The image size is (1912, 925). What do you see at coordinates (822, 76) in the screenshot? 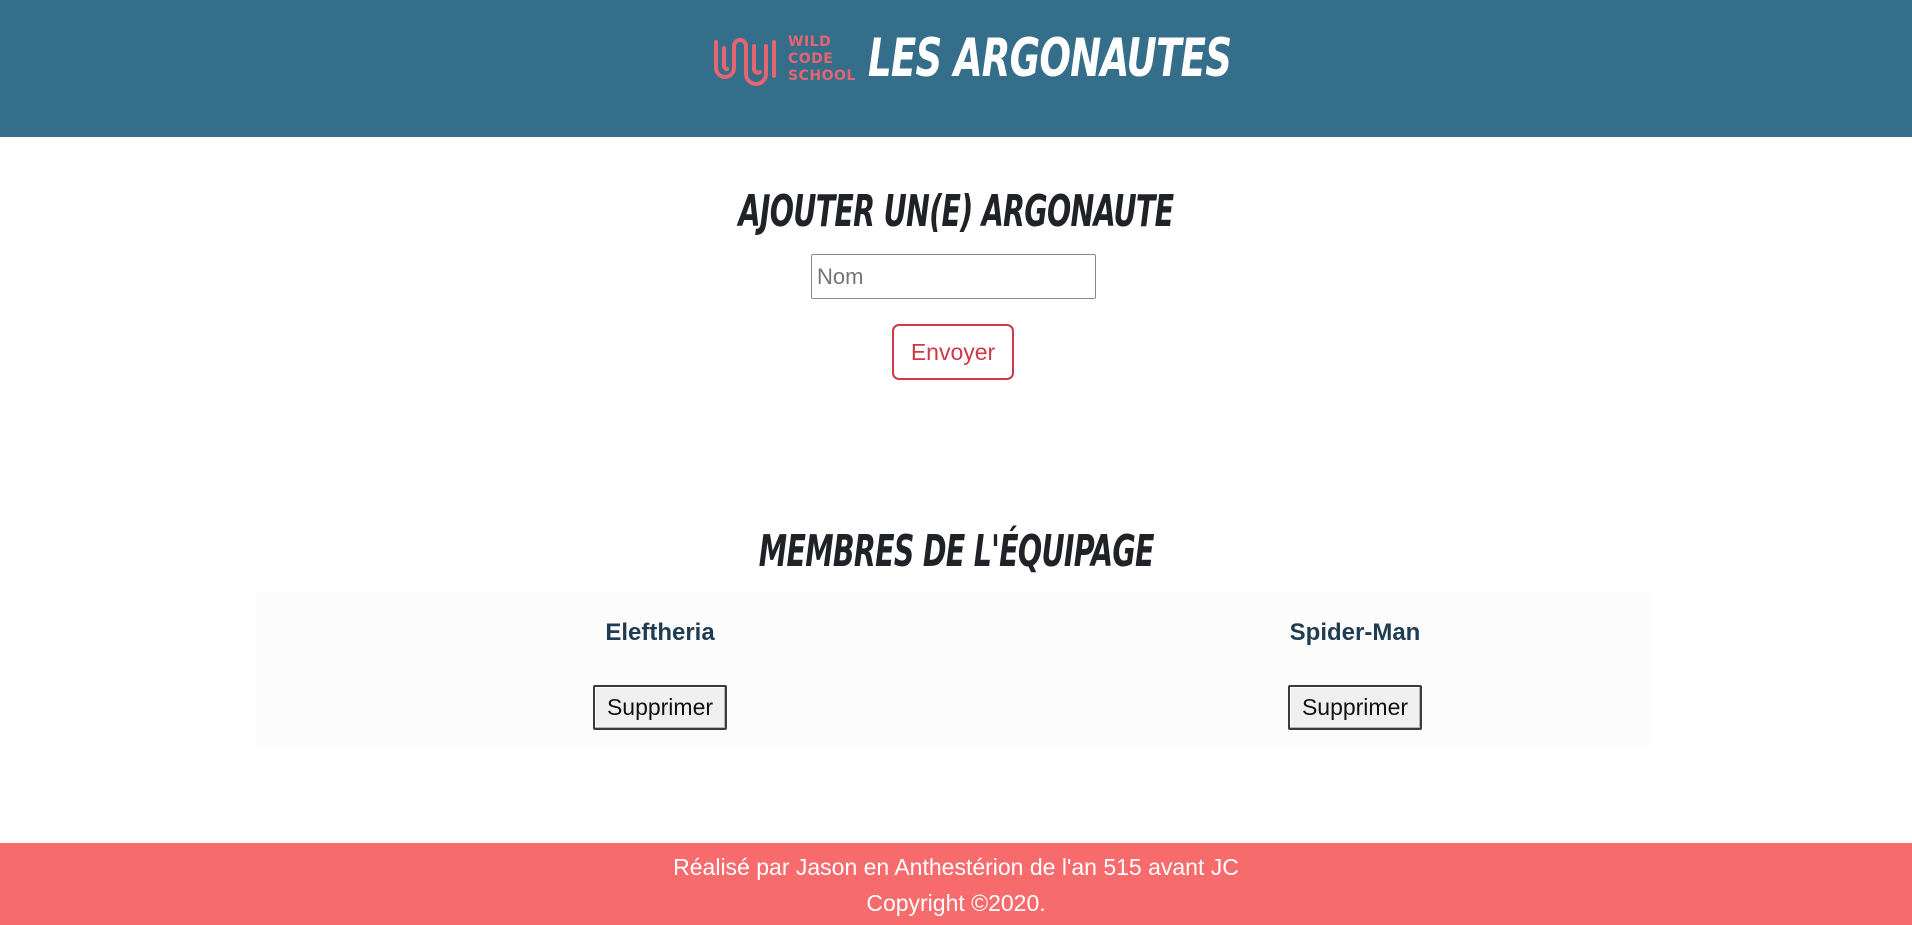
I see `logo-line-school: SCHOOL` at bounding box center [822, 76].